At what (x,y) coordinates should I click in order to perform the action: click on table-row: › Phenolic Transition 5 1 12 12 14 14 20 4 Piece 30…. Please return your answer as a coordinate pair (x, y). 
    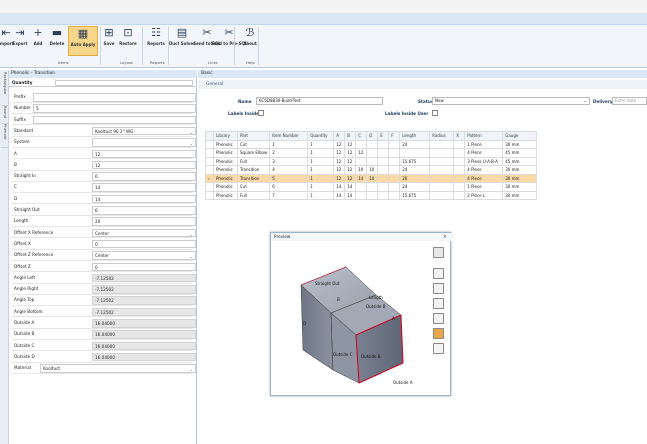
    Looking at the image, I should click on (371, 178).